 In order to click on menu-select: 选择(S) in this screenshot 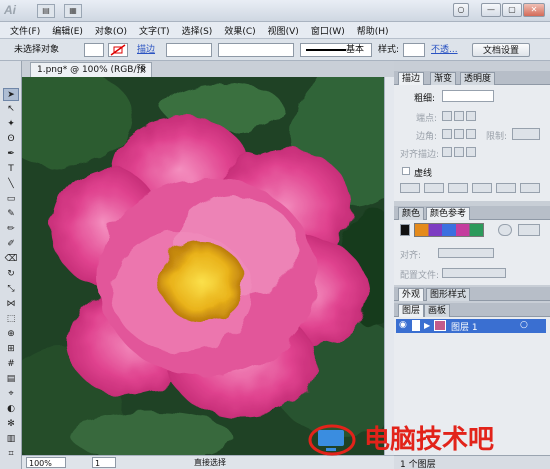, I will do `click(197, 30)`.